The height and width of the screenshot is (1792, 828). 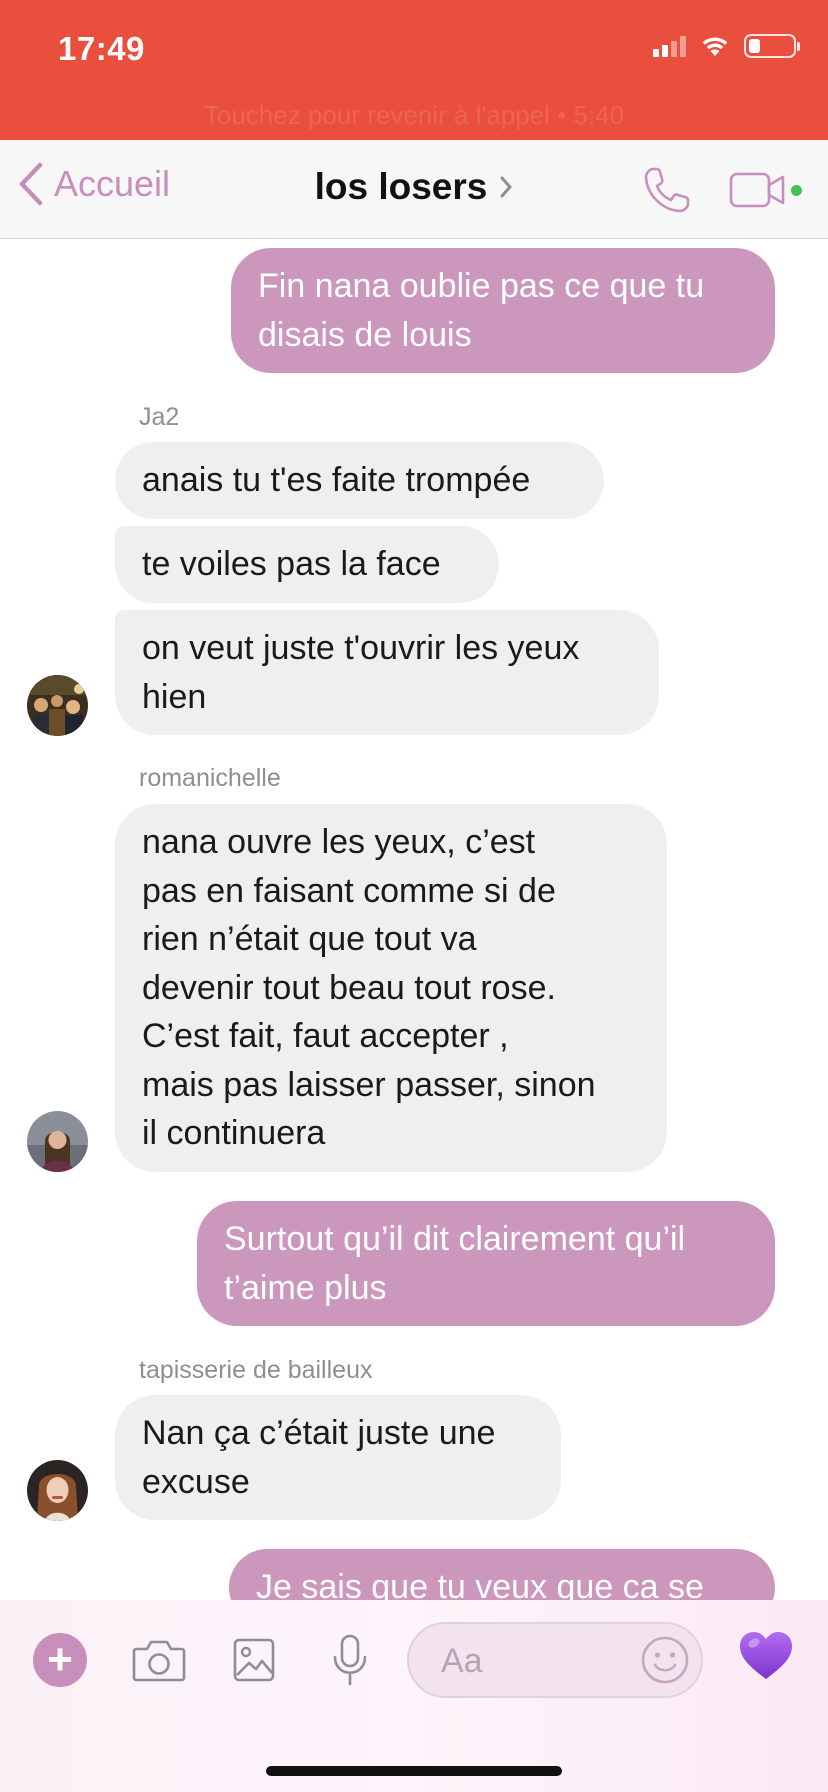 What do you see at coordinates (387, 672) in the screenshot?
I see `incoming-message: on veut juste t'ouvrir les yeux hien` at bounding box center [387, 672].